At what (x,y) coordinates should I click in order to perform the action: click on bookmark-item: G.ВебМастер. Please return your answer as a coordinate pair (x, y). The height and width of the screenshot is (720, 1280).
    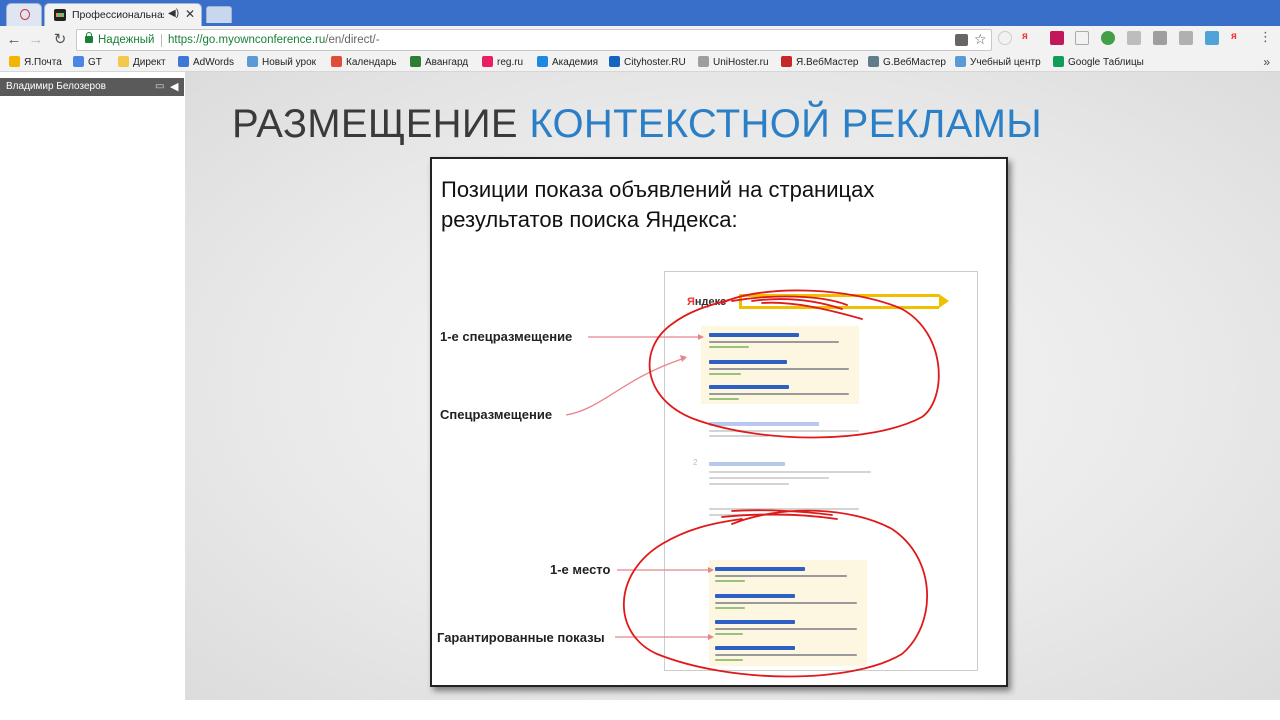
    Looking at the image, I should click on (907, 63).